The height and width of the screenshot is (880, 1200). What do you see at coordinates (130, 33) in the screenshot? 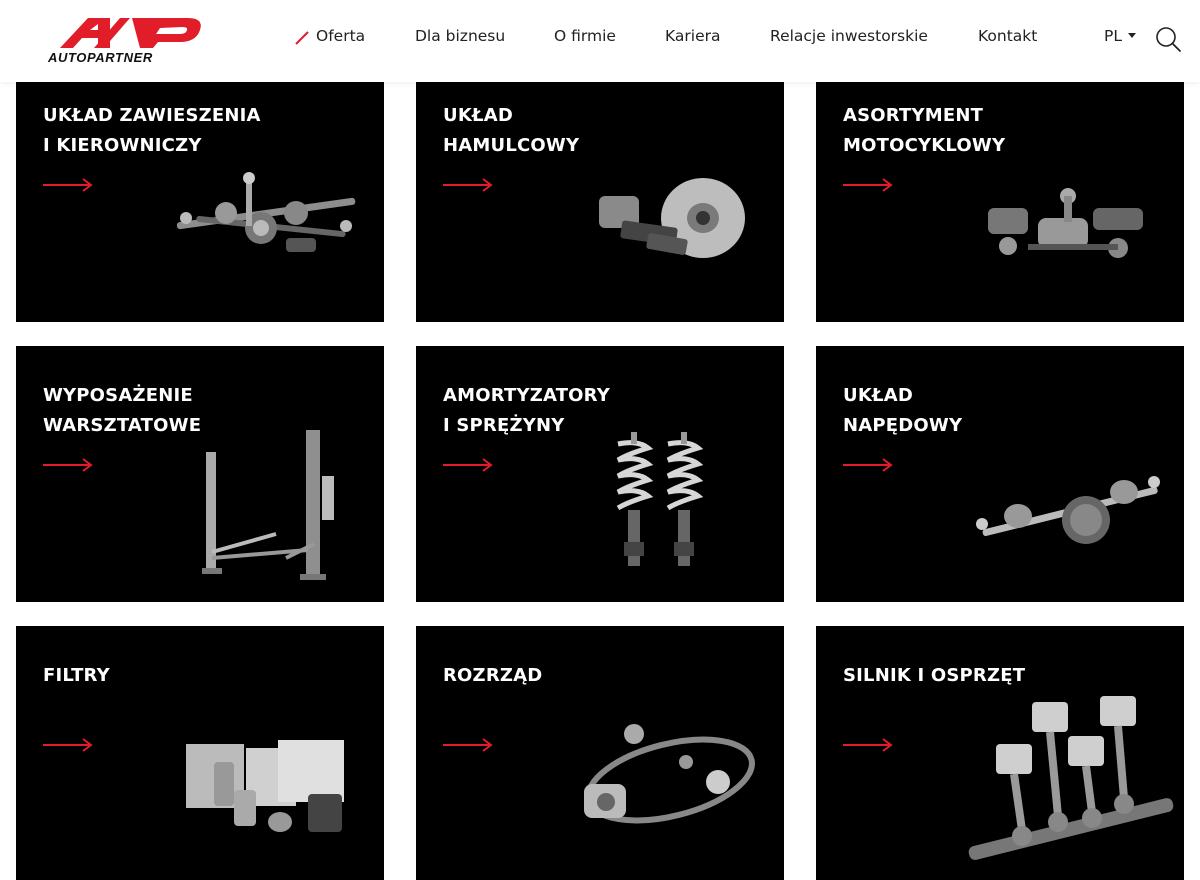
I see `ap-logo-mark` at bounding box center [130, 33].